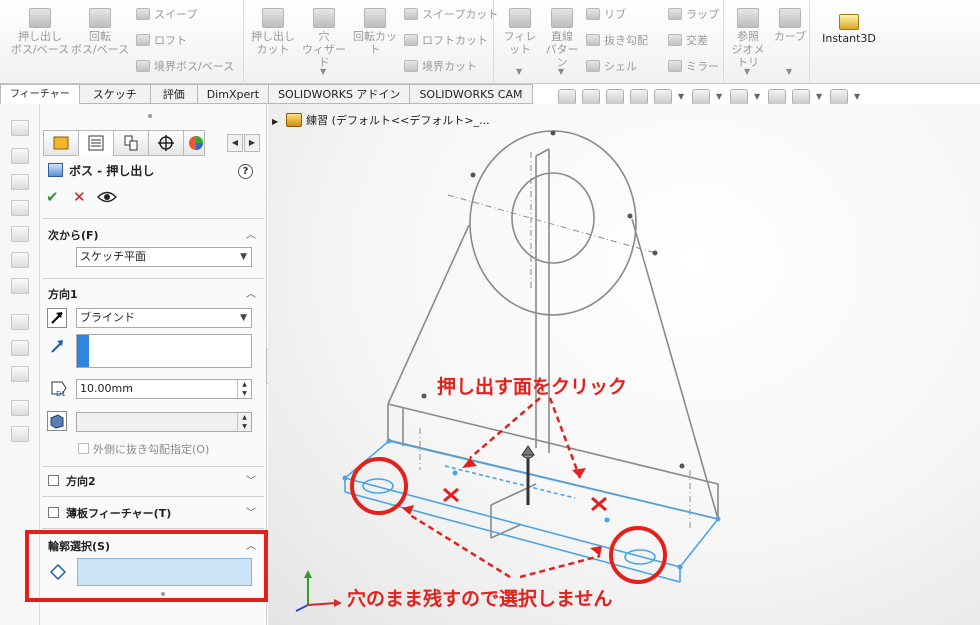  What do you see at coordinates (318, 591) in the screenshot?
I see `triad-axes-icon` at bounding box center [318, 591].